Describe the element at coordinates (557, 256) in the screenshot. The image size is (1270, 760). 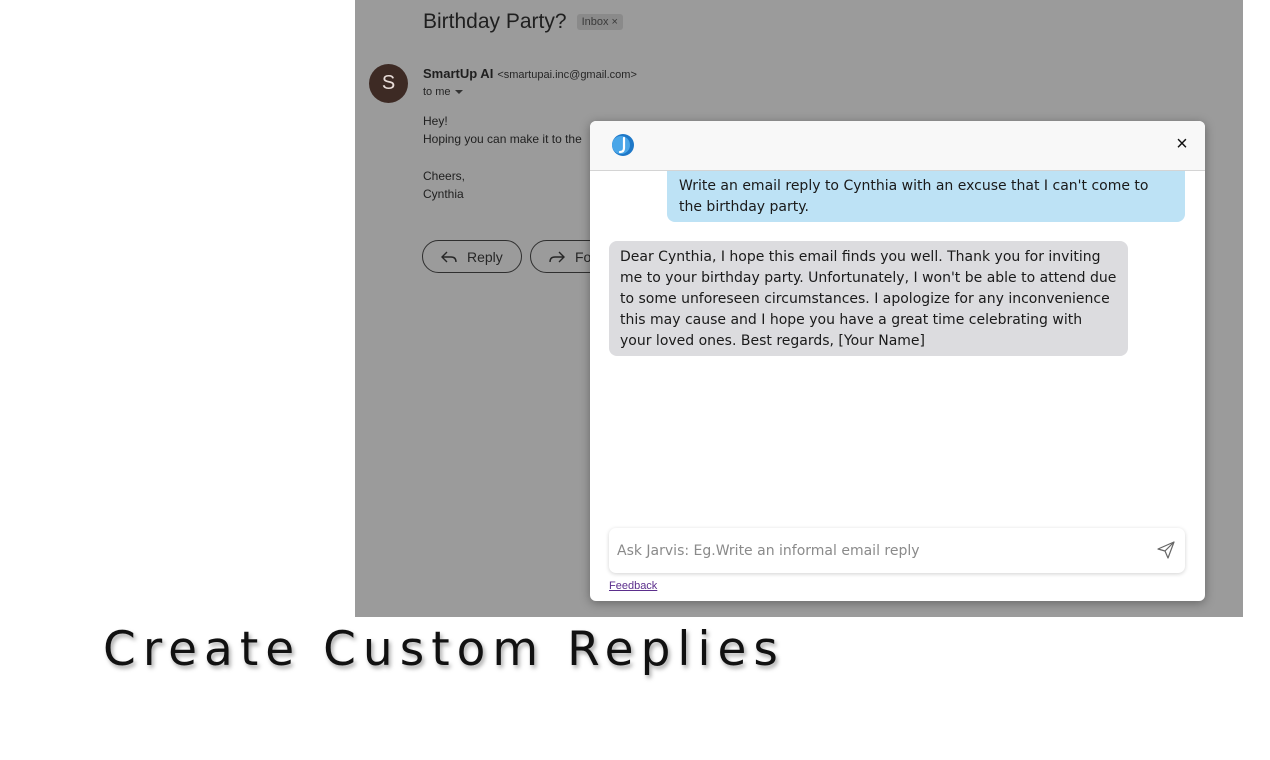
I see `forward-icon` at that location.